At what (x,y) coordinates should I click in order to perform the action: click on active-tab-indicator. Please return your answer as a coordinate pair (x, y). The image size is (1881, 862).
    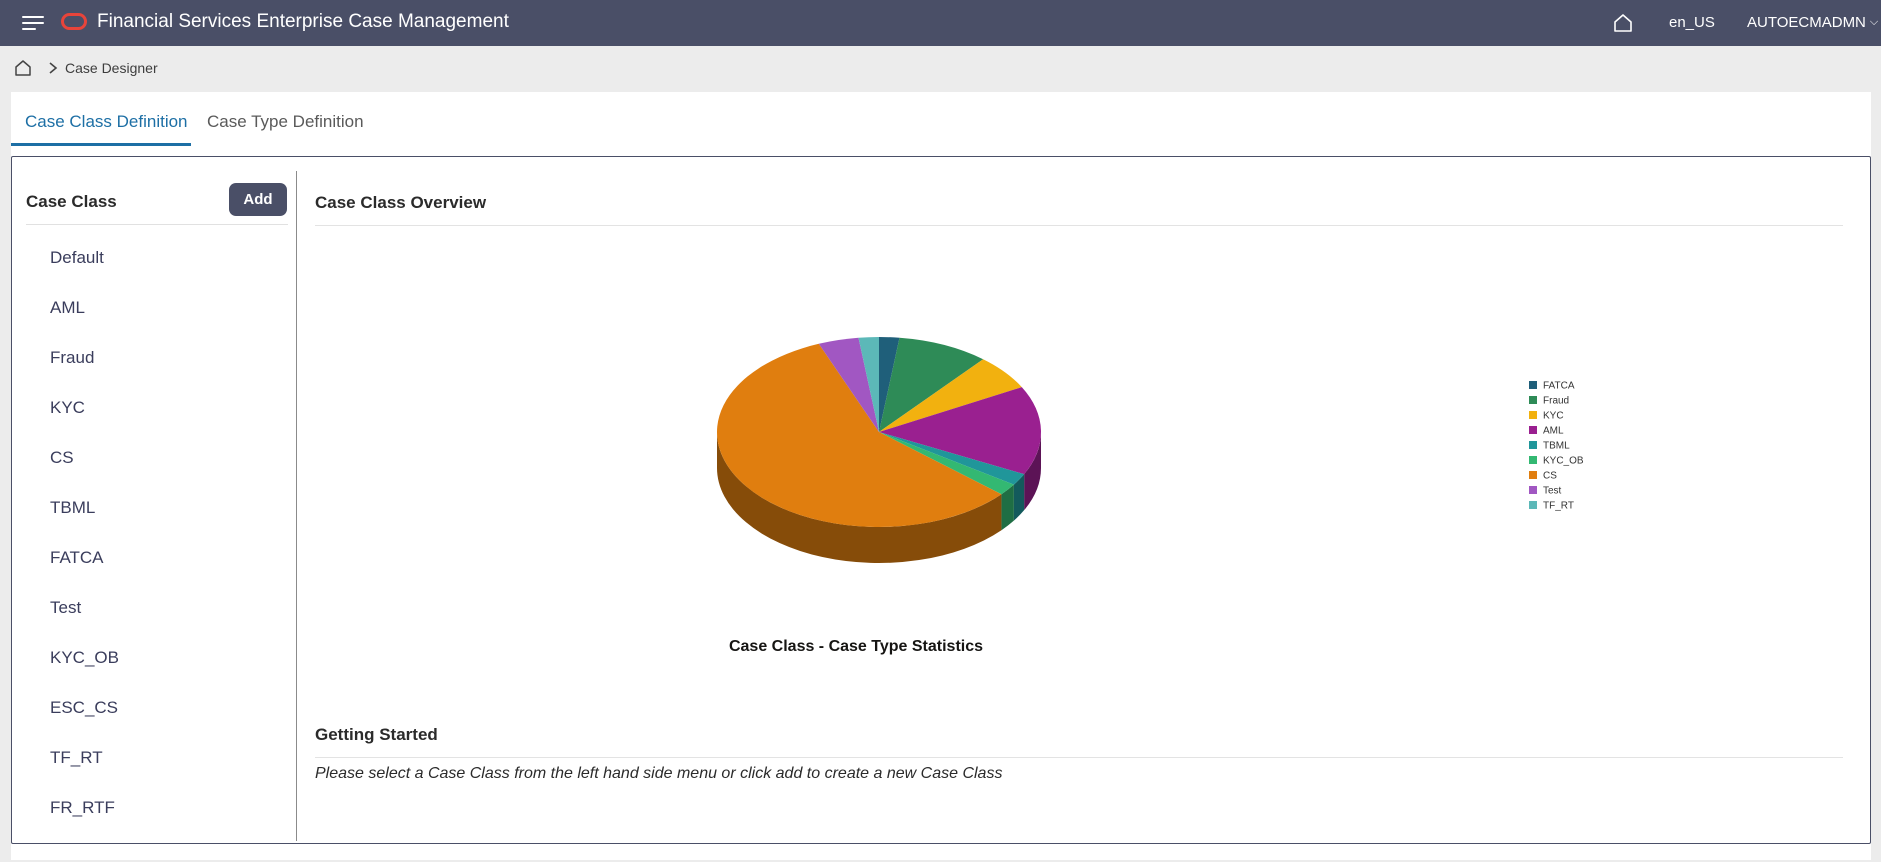
    Looking at the image, I should click on (101, 144).